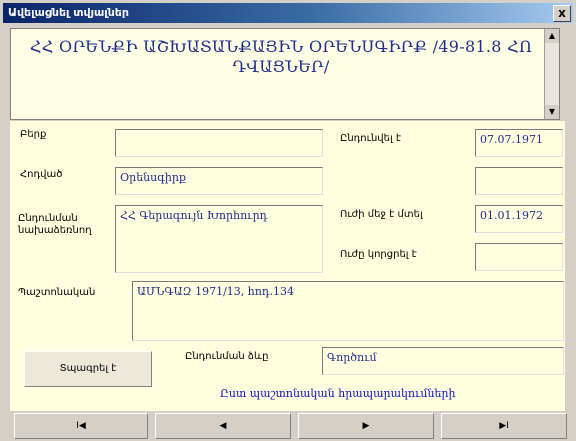 The width and height of the screenshot is (576, 441). What do you see at coordinates (223, 426) in the screenshot?
I see `previous-record-button: ◀` at bounding box center [223, 426].